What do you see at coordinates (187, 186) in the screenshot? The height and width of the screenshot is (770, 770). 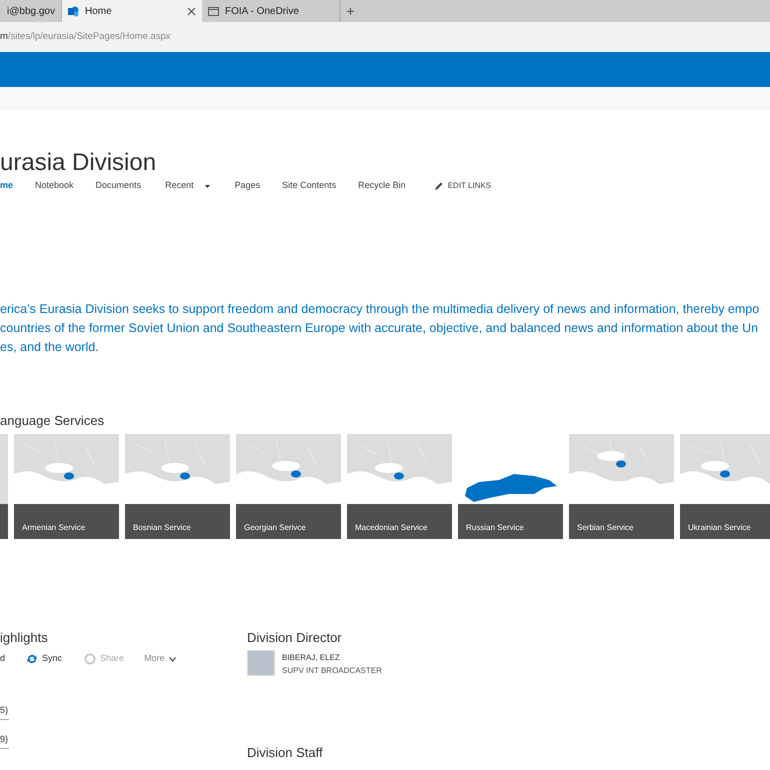 I see `nav-link: Recent` at bounding box center [187, 186].